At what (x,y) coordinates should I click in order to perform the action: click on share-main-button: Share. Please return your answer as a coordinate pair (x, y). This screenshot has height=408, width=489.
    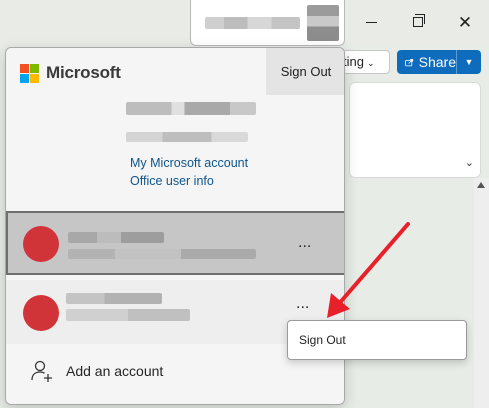
    Looking at the image, I should click on (427, 62).